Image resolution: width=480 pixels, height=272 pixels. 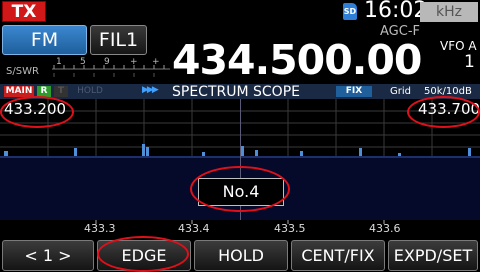 I want to click on smeter-tick-plus1: +, so click(x=134, y=62).